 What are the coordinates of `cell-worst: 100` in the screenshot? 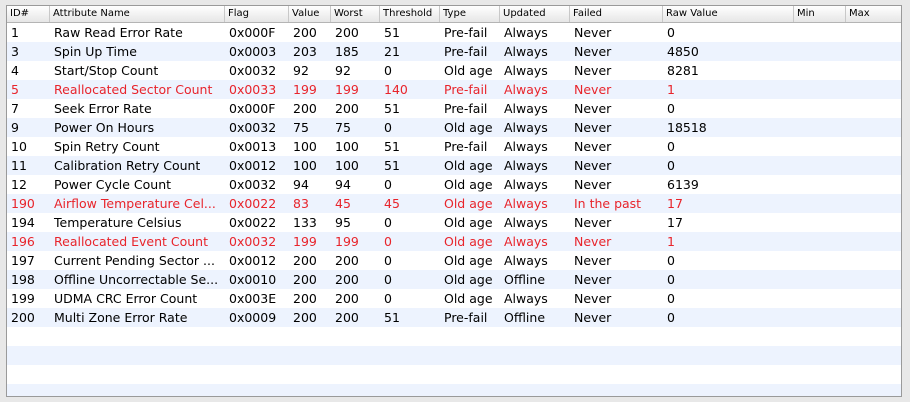 It's located at (347, 146).